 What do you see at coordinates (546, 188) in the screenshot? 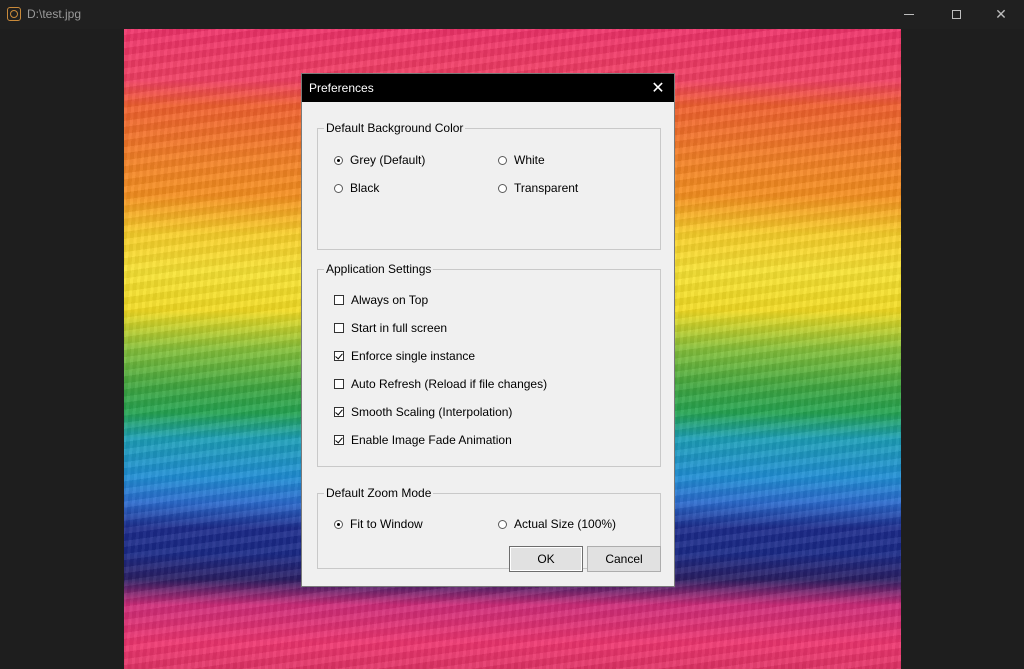
I see `radio-transparent-label: Transparent` at bounding box center [546, 188].